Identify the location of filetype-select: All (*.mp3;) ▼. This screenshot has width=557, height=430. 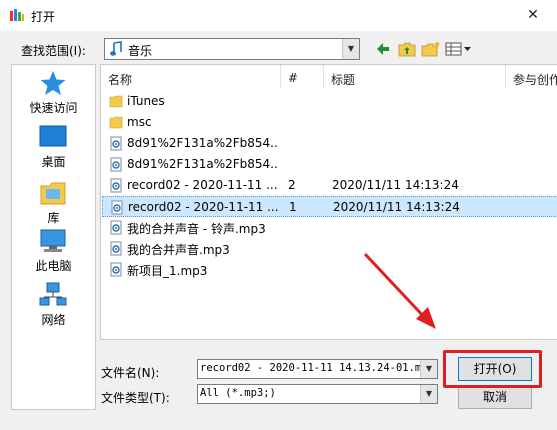
(317, 394).